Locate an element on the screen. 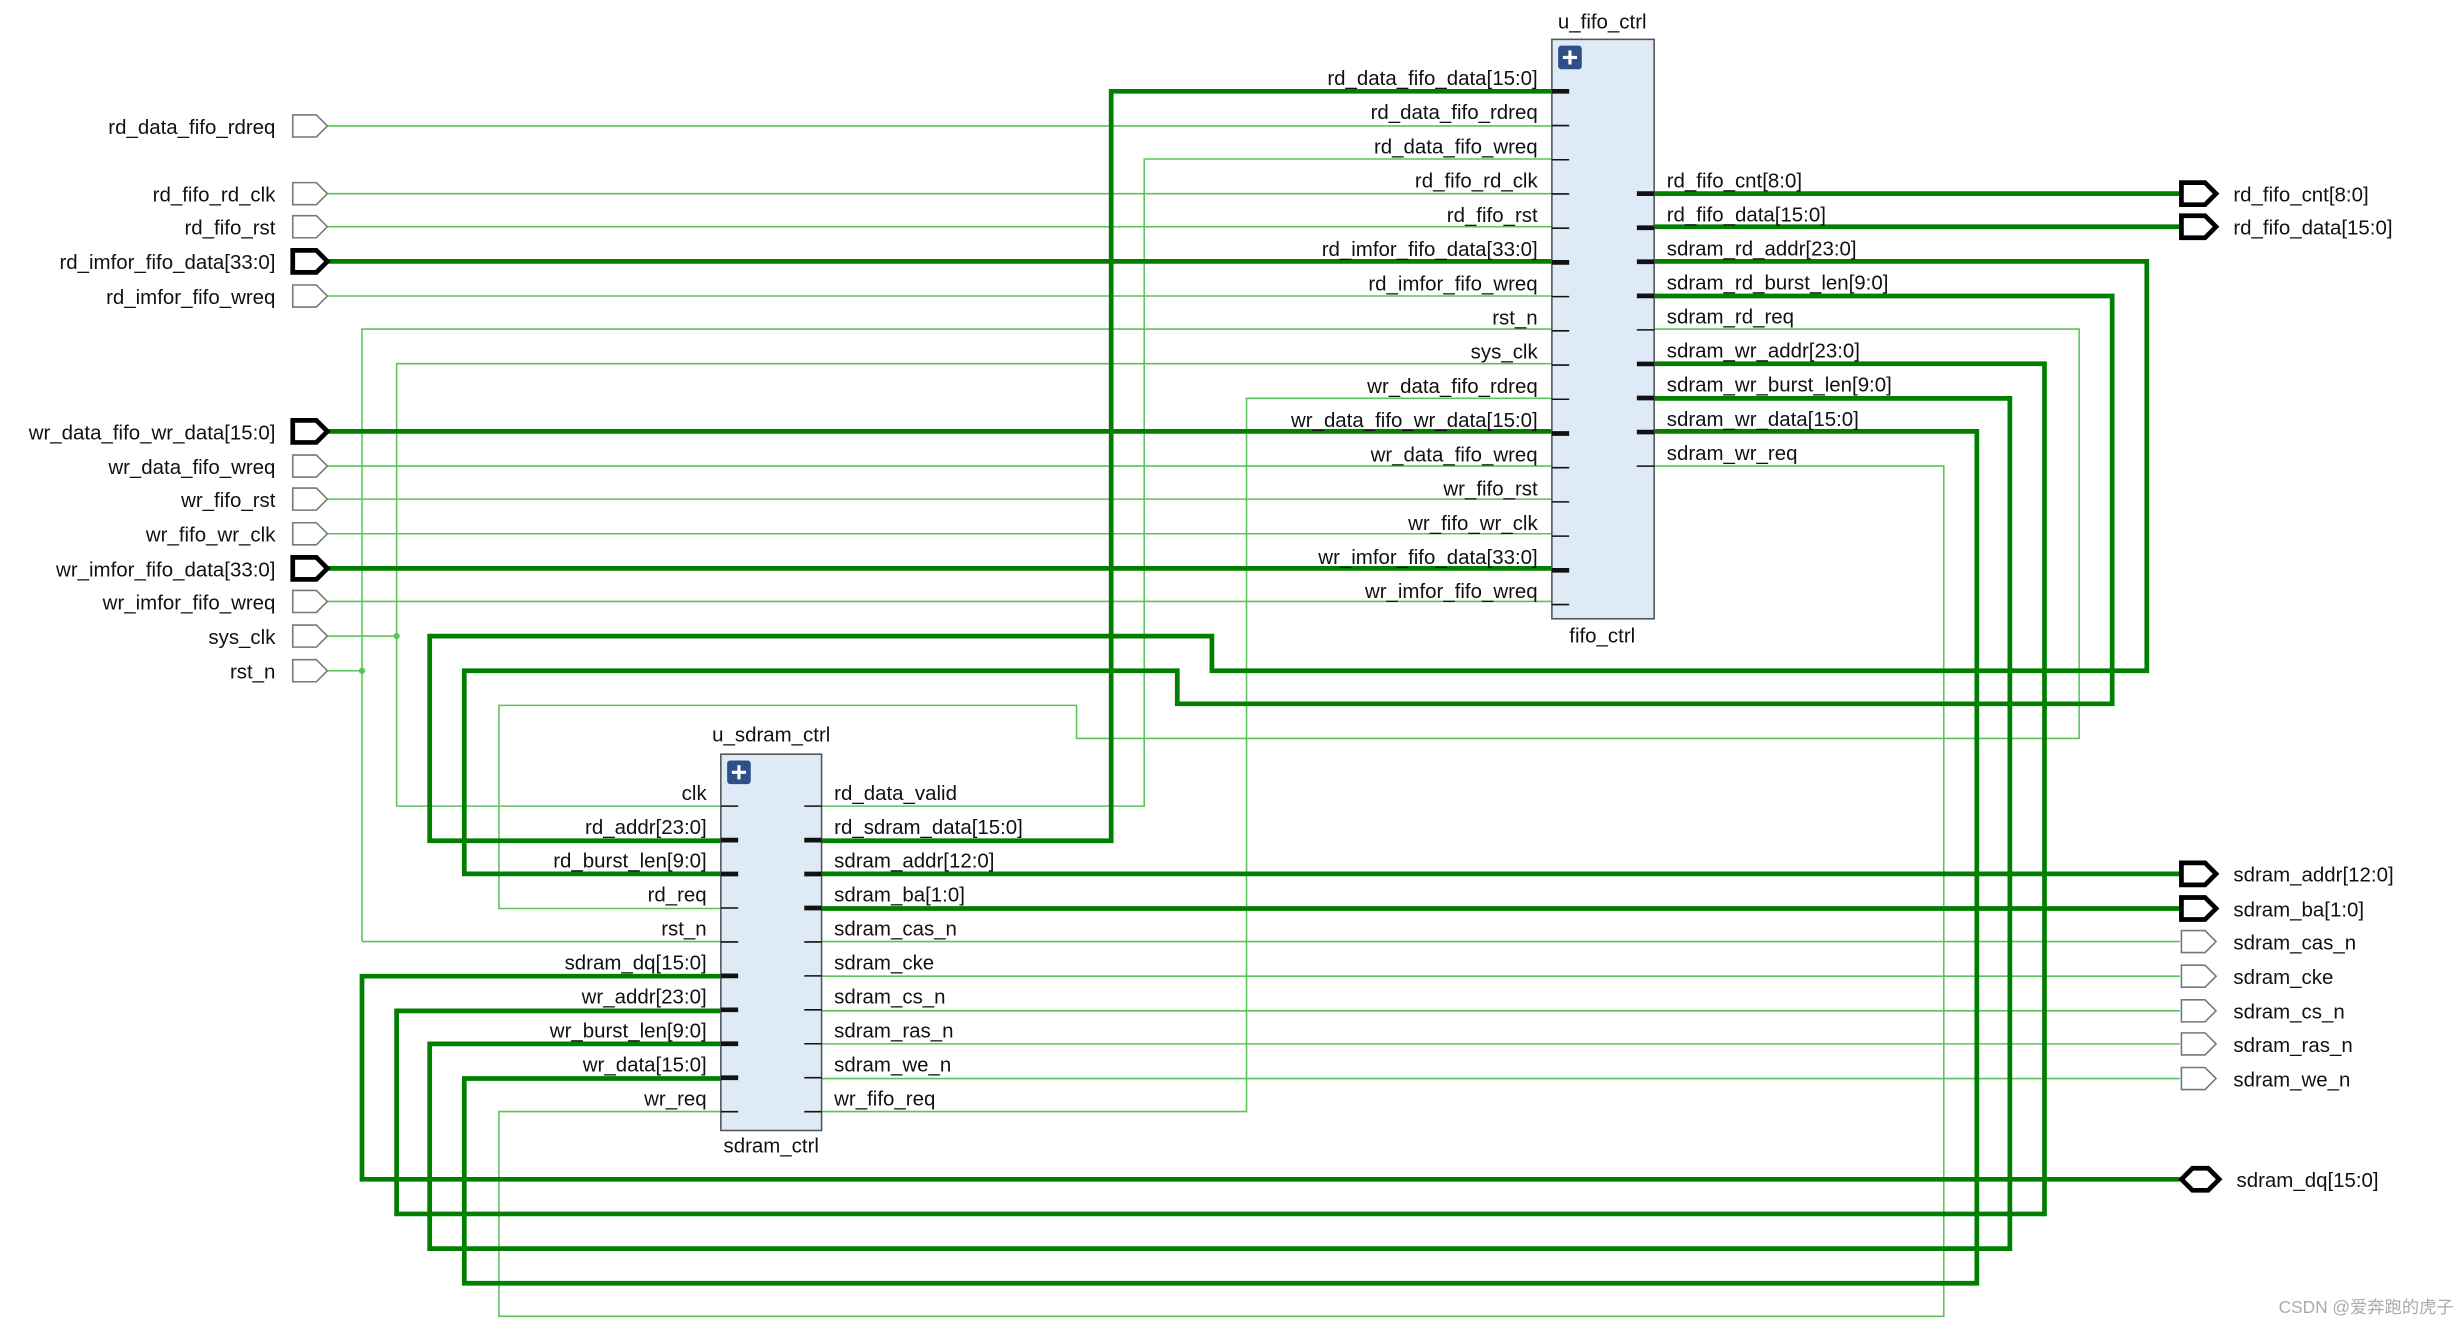  fifo-pin-wr-fifo-rst: wr_fifo_rst is located at coordinates (1506, 490).